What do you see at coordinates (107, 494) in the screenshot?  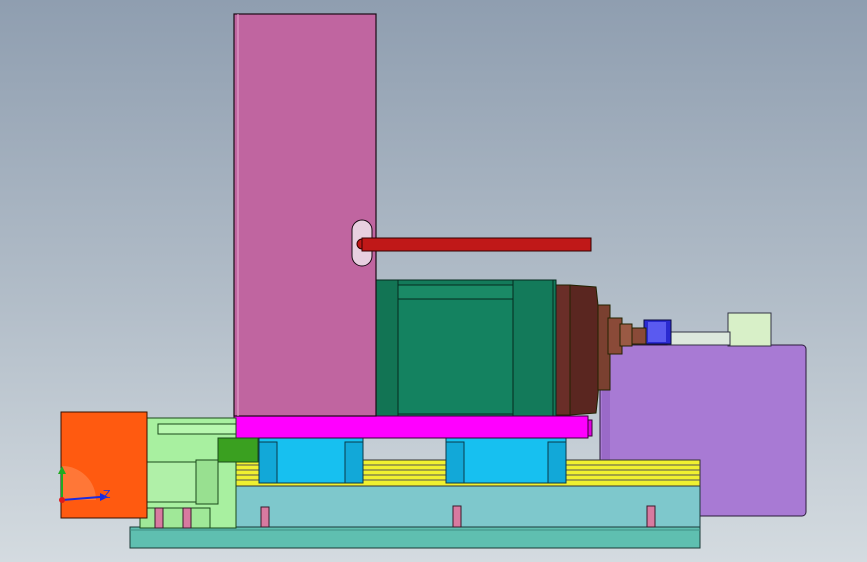 I see `z-axis-label: Z` at bounding box center [107, 494].